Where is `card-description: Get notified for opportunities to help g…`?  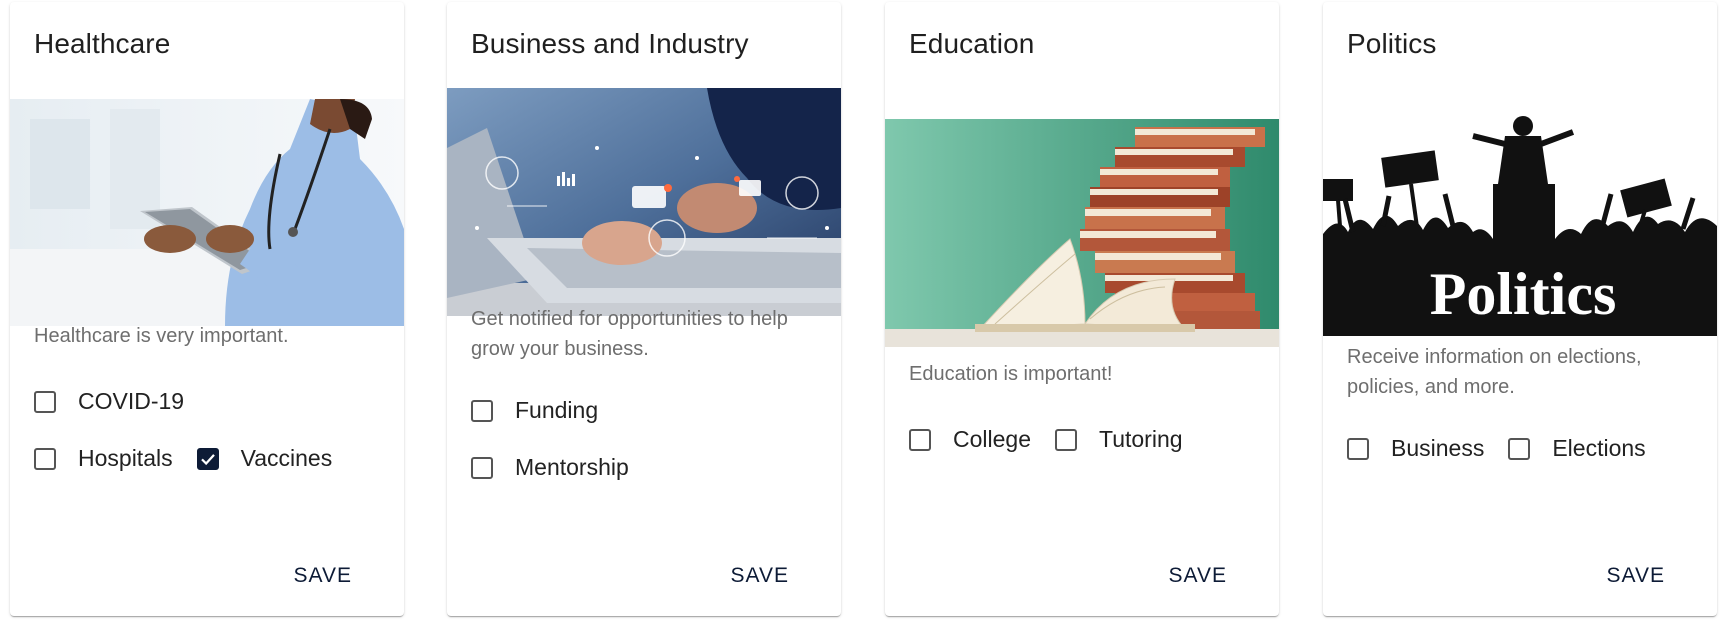
card-description: Get notified for opportunities to help g… is located at coordinates (629, 334).